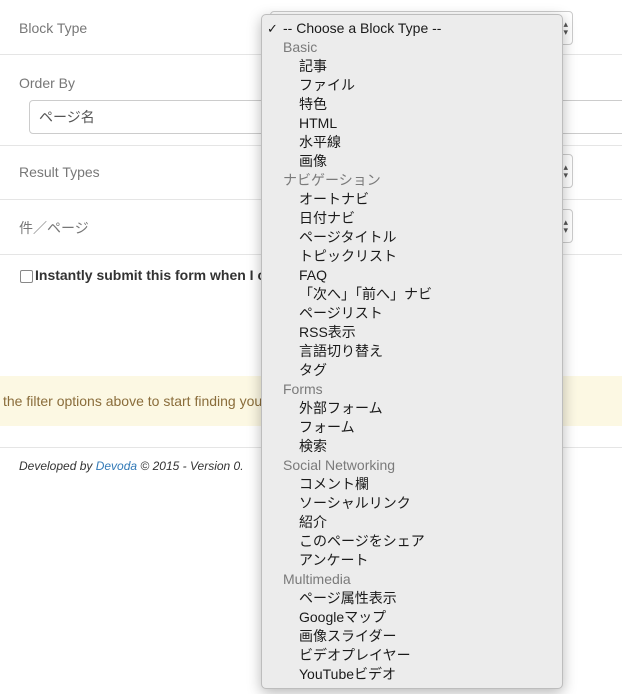 Image resolution: width=622 pixels, height=694 pixels. What do you see at coordinates (362, 28) in the screenshot?
I see `option-selected: -- Choose a Block Type --` at bounding box center [362, 28].